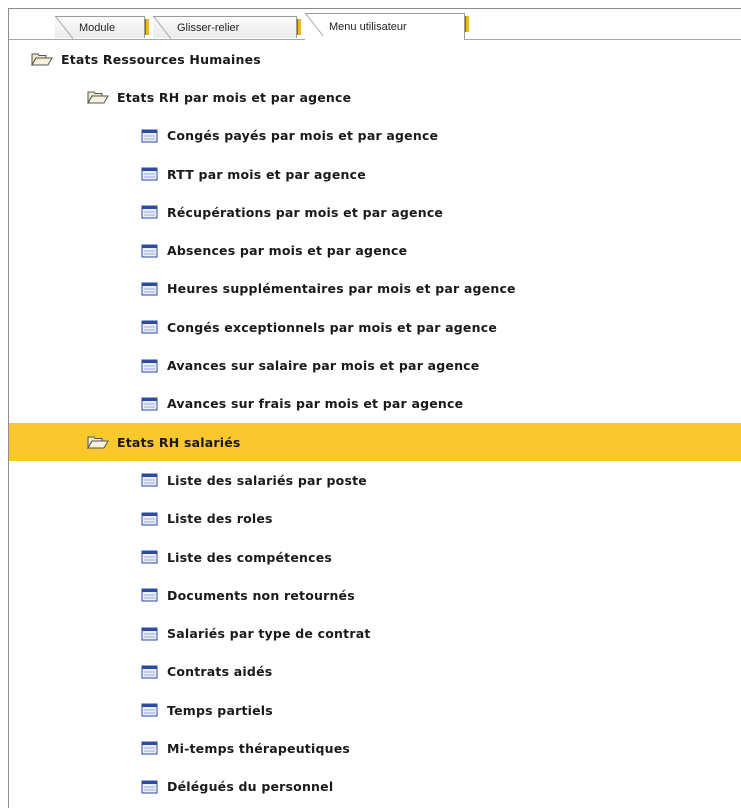  I want to click on tree-report-item: Mi-temps thérapeutiques, so click(375, 748).